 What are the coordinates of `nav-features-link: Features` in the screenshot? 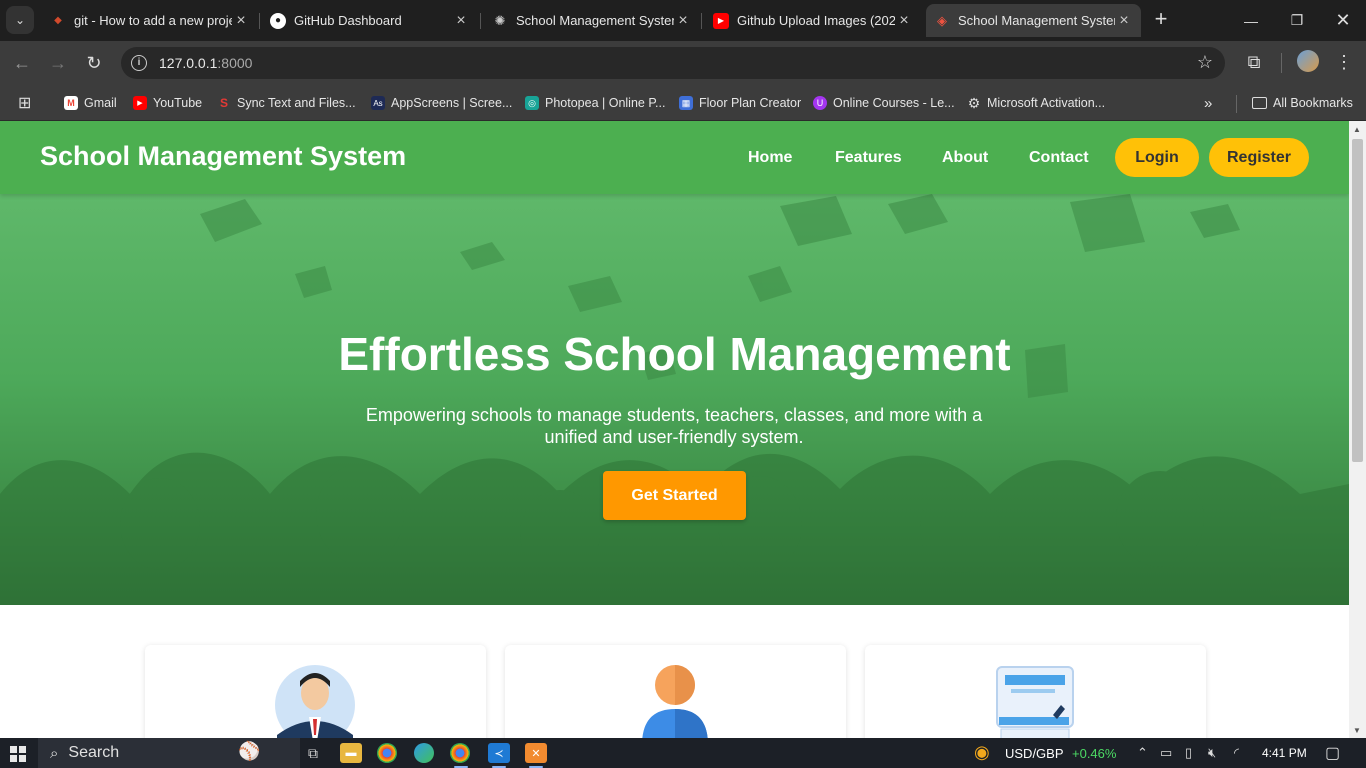 It's located at (868, 158).